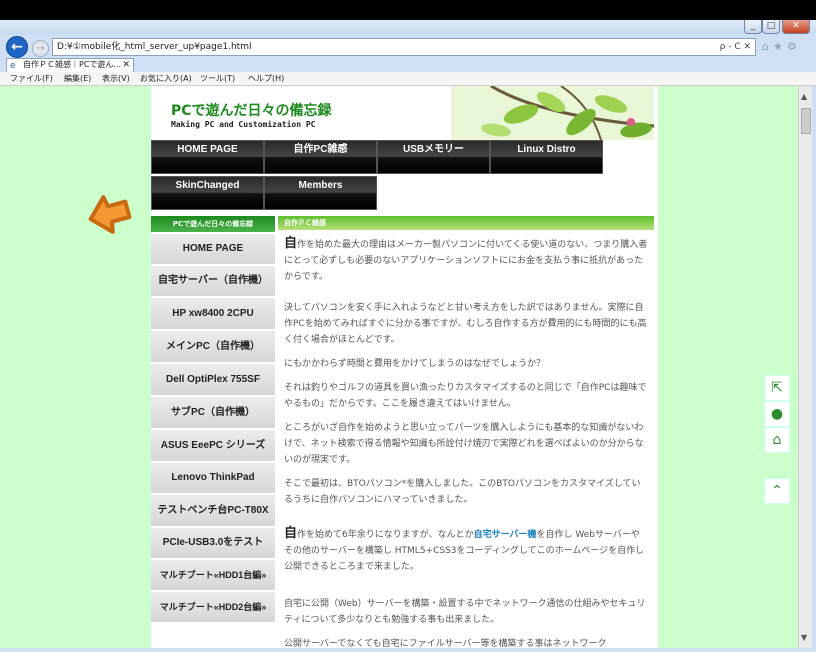 The height and width of the screenshot is (652, 816). Describe the element at coordinates (77, 79) in the screenshot. I see `menu-edit: 編集(E)` at that location.